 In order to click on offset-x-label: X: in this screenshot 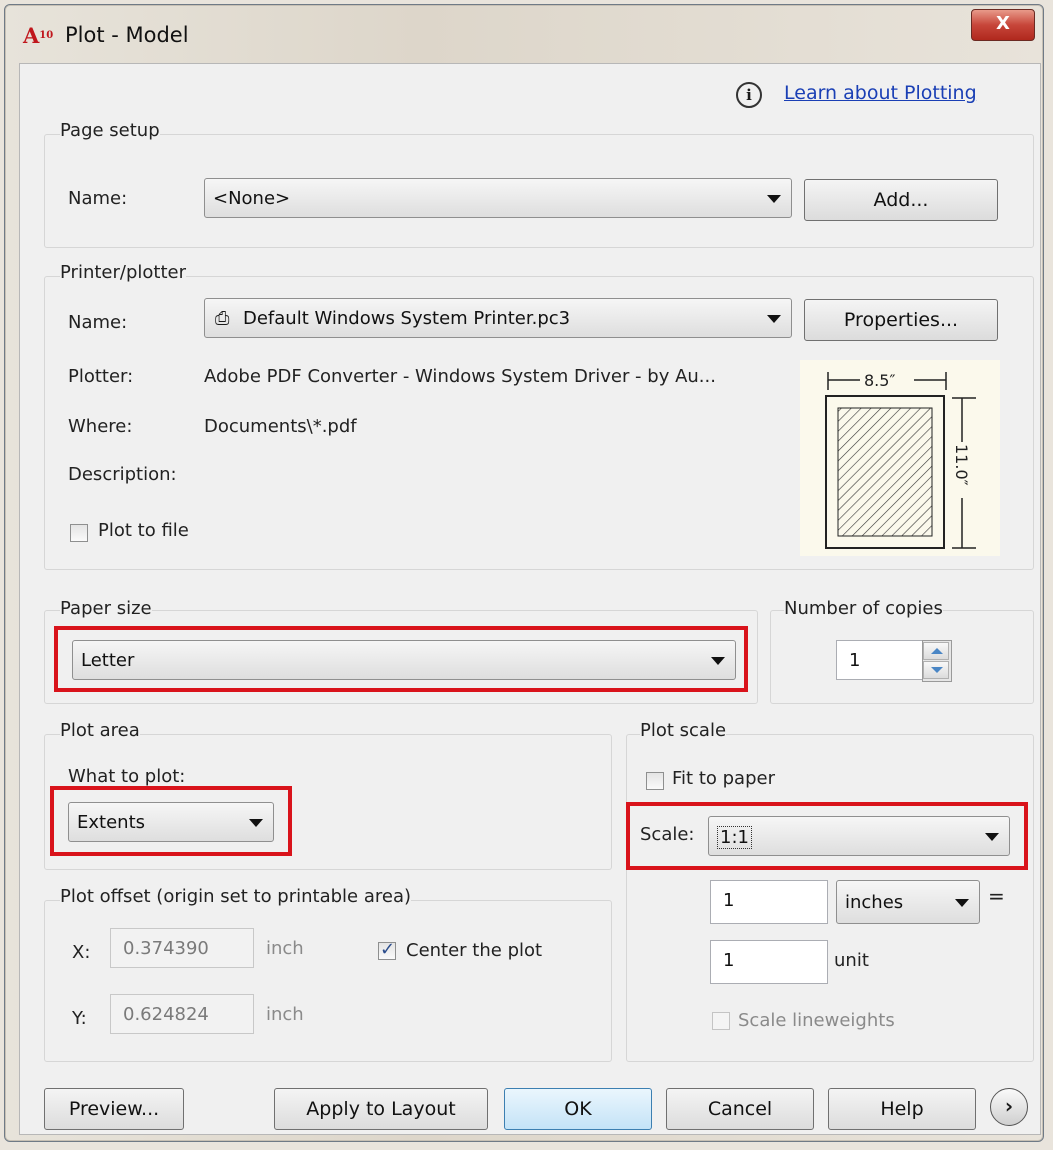, I will do `click(81, 952)`.